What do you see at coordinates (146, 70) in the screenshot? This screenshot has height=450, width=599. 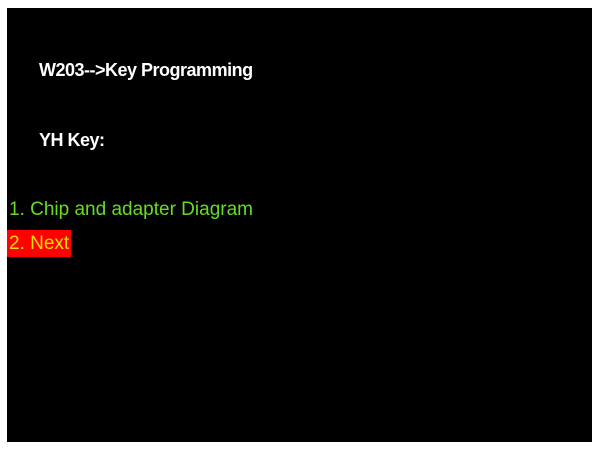 I see `screen-title: W203-->Key Programming` at bounding box center [146, 70].